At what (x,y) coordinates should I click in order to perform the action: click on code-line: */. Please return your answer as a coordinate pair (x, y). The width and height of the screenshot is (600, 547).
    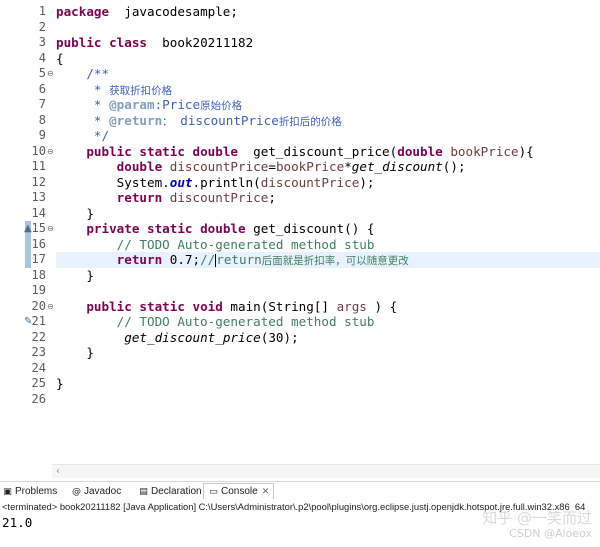
    Looking at the image, I should click on (328, 136).